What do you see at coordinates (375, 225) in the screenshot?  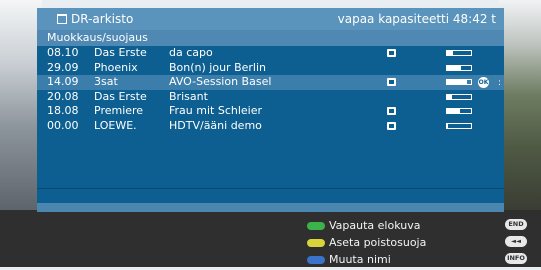 I see `legend-label: Vapauta elokuva` at bounding box center [375, 225].